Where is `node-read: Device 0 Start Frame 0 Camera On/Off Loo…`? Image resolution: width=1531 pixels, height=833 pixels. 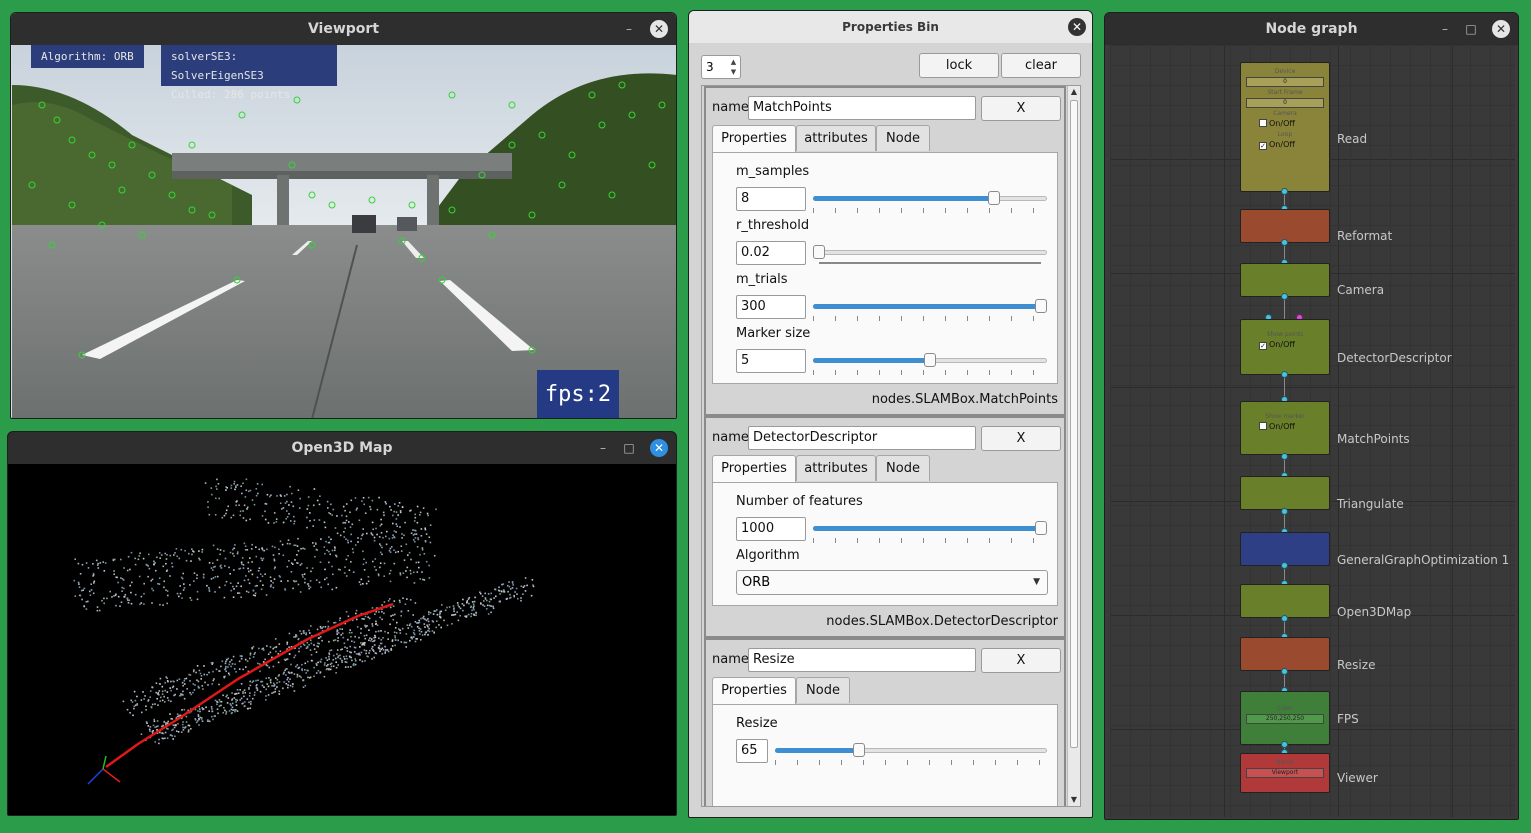 node-read: Device 0 Start Frame 0 Camera On/Off Loo… is located at coordinates (1285, 127).